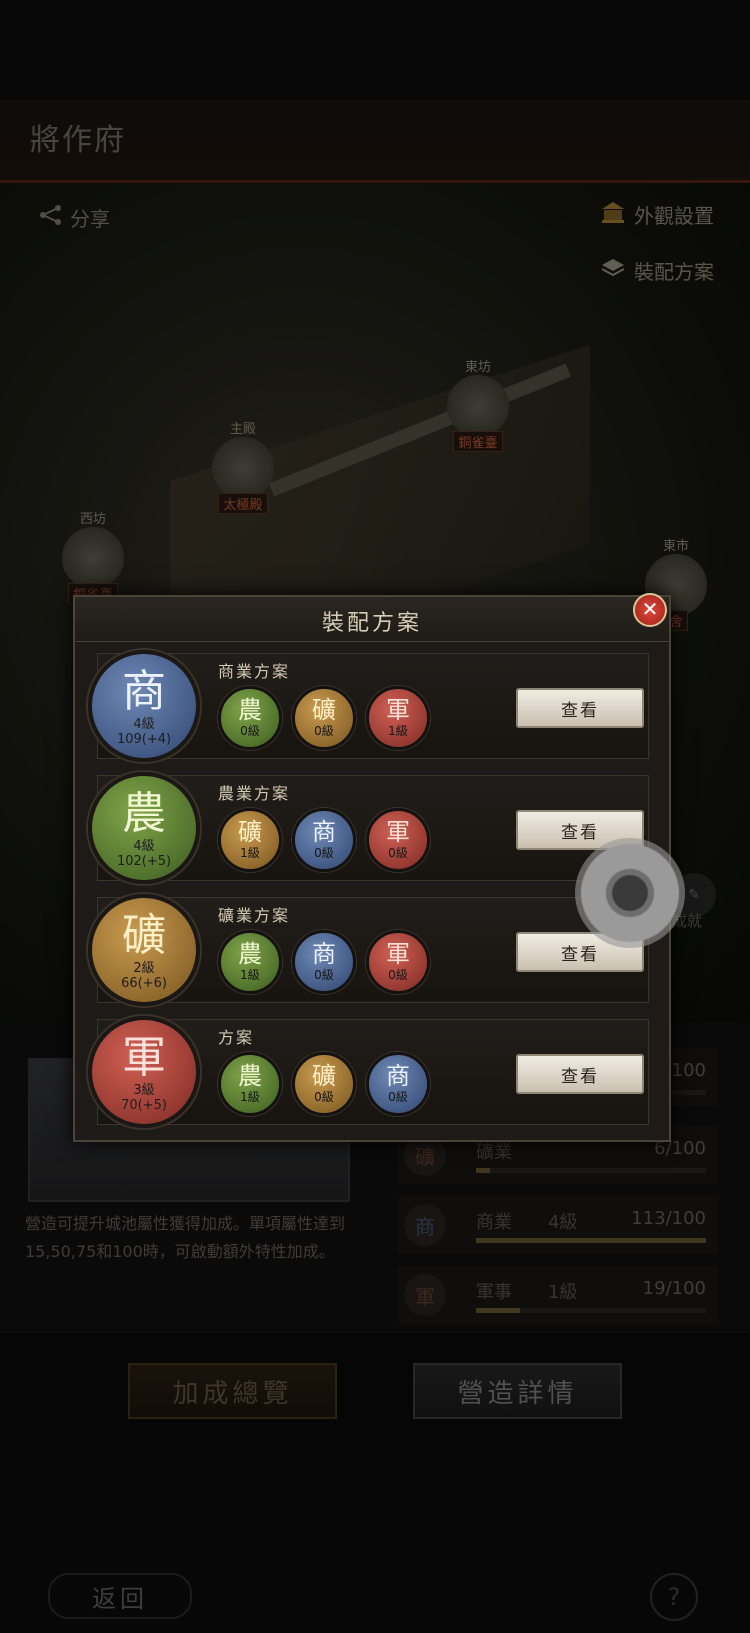 The width and height of the screenshot is (750, 1633). What do you see at coordinates (254, 671) in the screenshot?
I see `plan-name: 商業方案` at bounding box center [254, 671].